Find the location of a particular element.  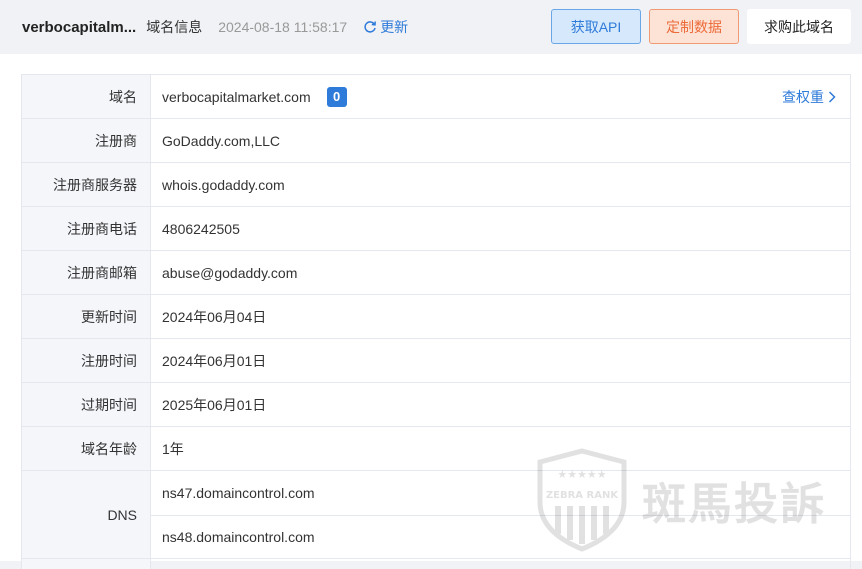

refresh-icon is located at coordinates (370, 27).